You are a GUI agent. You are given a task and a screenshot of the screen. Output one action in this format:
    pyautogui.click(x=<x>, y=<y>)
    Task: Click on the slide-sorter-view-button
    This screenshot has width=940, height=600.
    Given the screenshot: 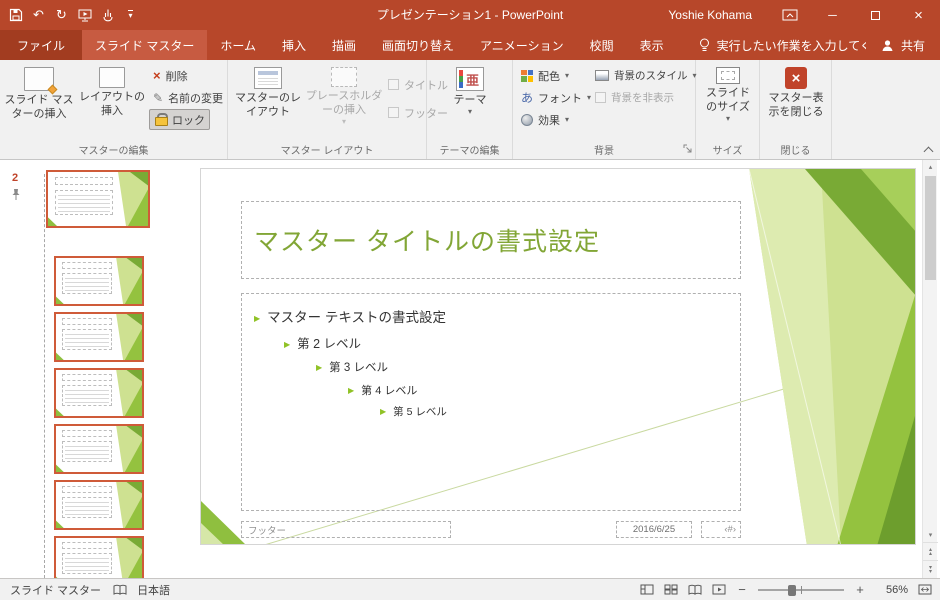 What is the action you would take?
    pyautogui.click(x=671, y=589)
    